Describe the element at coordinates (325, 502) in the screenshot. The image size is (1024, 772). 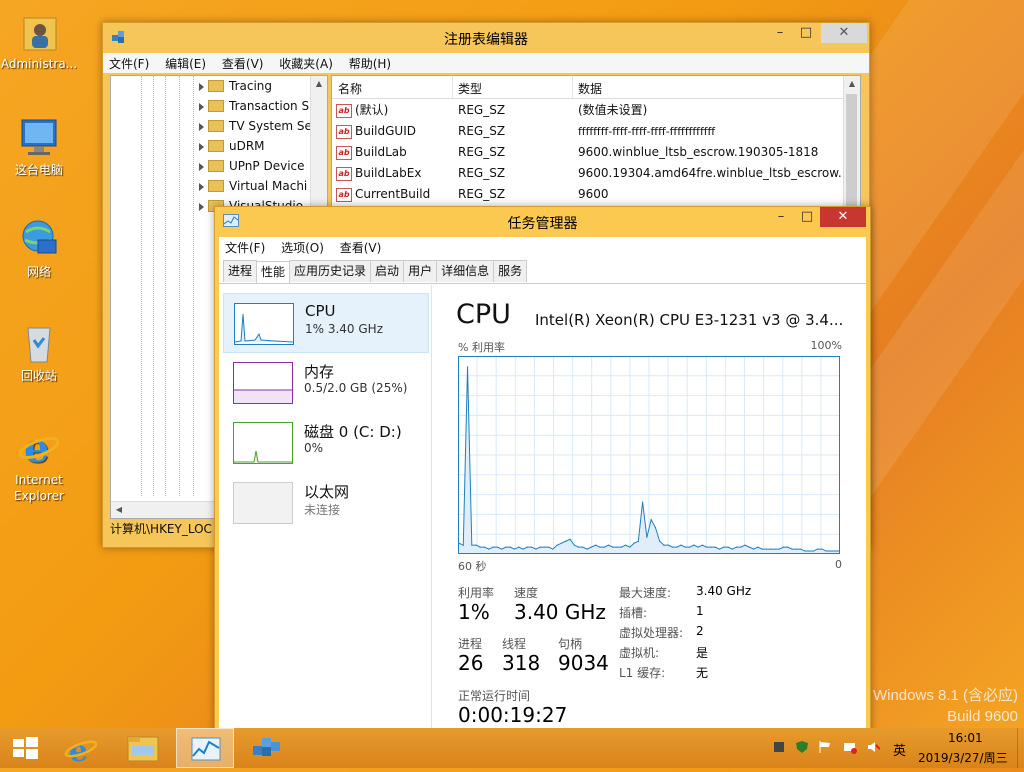
I see `perf-sidebar-ethernet: 以太网 未连接` at that location.